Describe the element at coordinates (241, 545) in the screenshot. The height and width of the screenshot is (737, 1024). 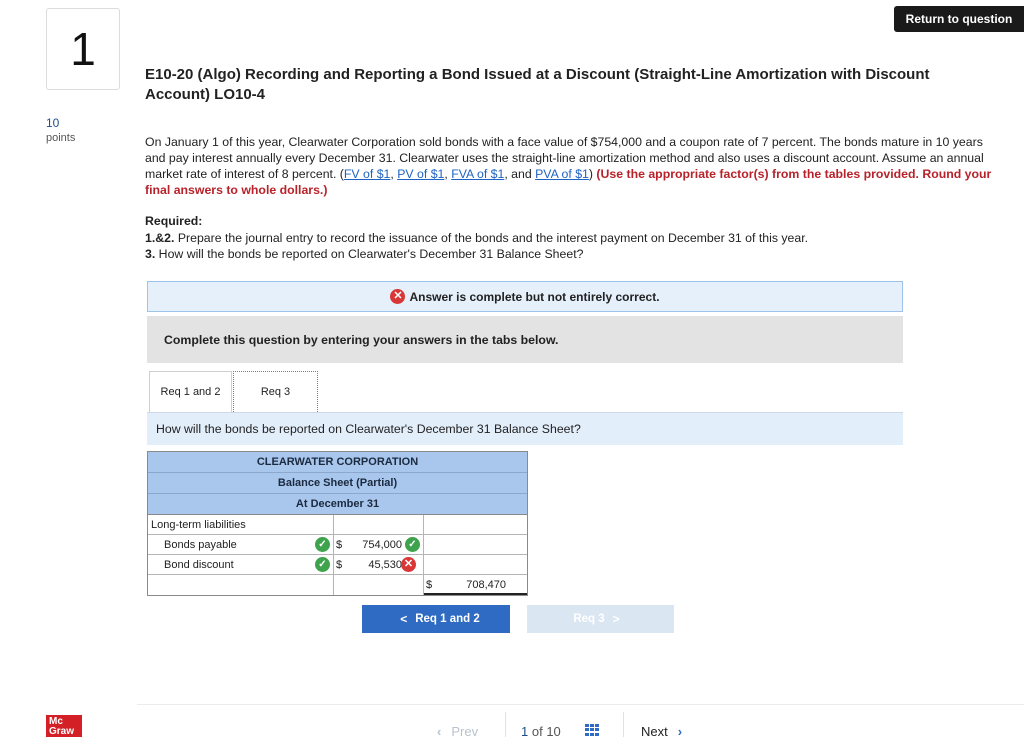
I see `account-select-bonds-payable: Bonds payable ✓` at that location.